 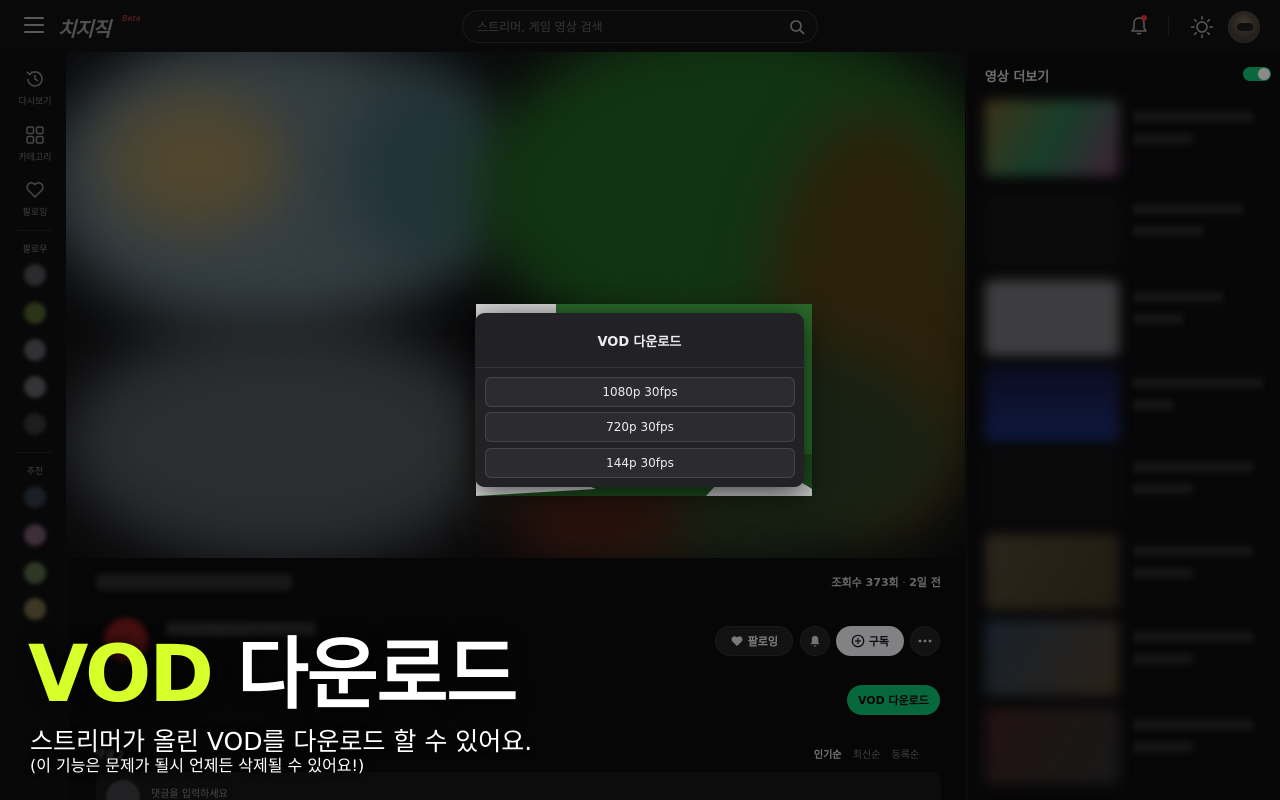 What do you see at coordinates (639, 367) in the screenshot?
I see `modal-divider` at bounding box center [639, 367].